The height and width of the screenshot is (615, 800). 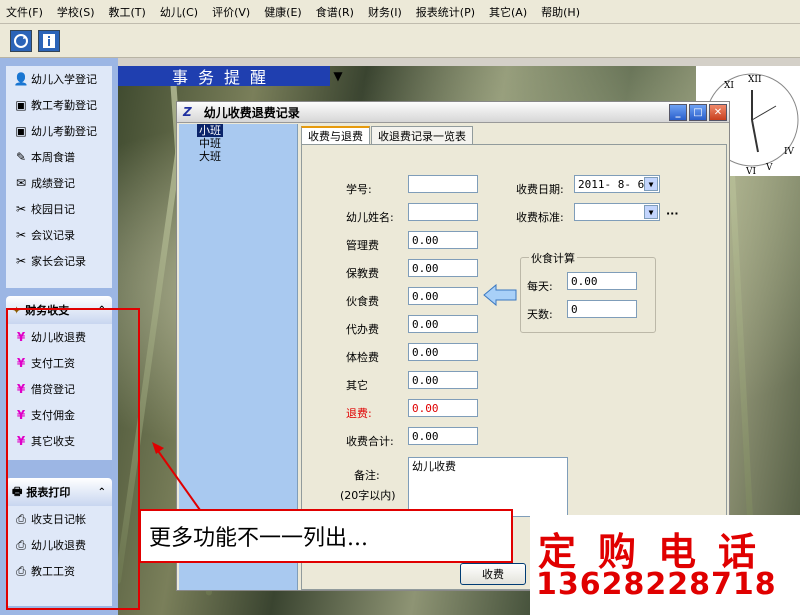 What do you see at coordinates (367, 475) in the screenshot?
I see `remark-label: 备注:` at bounding box center [367, 475].